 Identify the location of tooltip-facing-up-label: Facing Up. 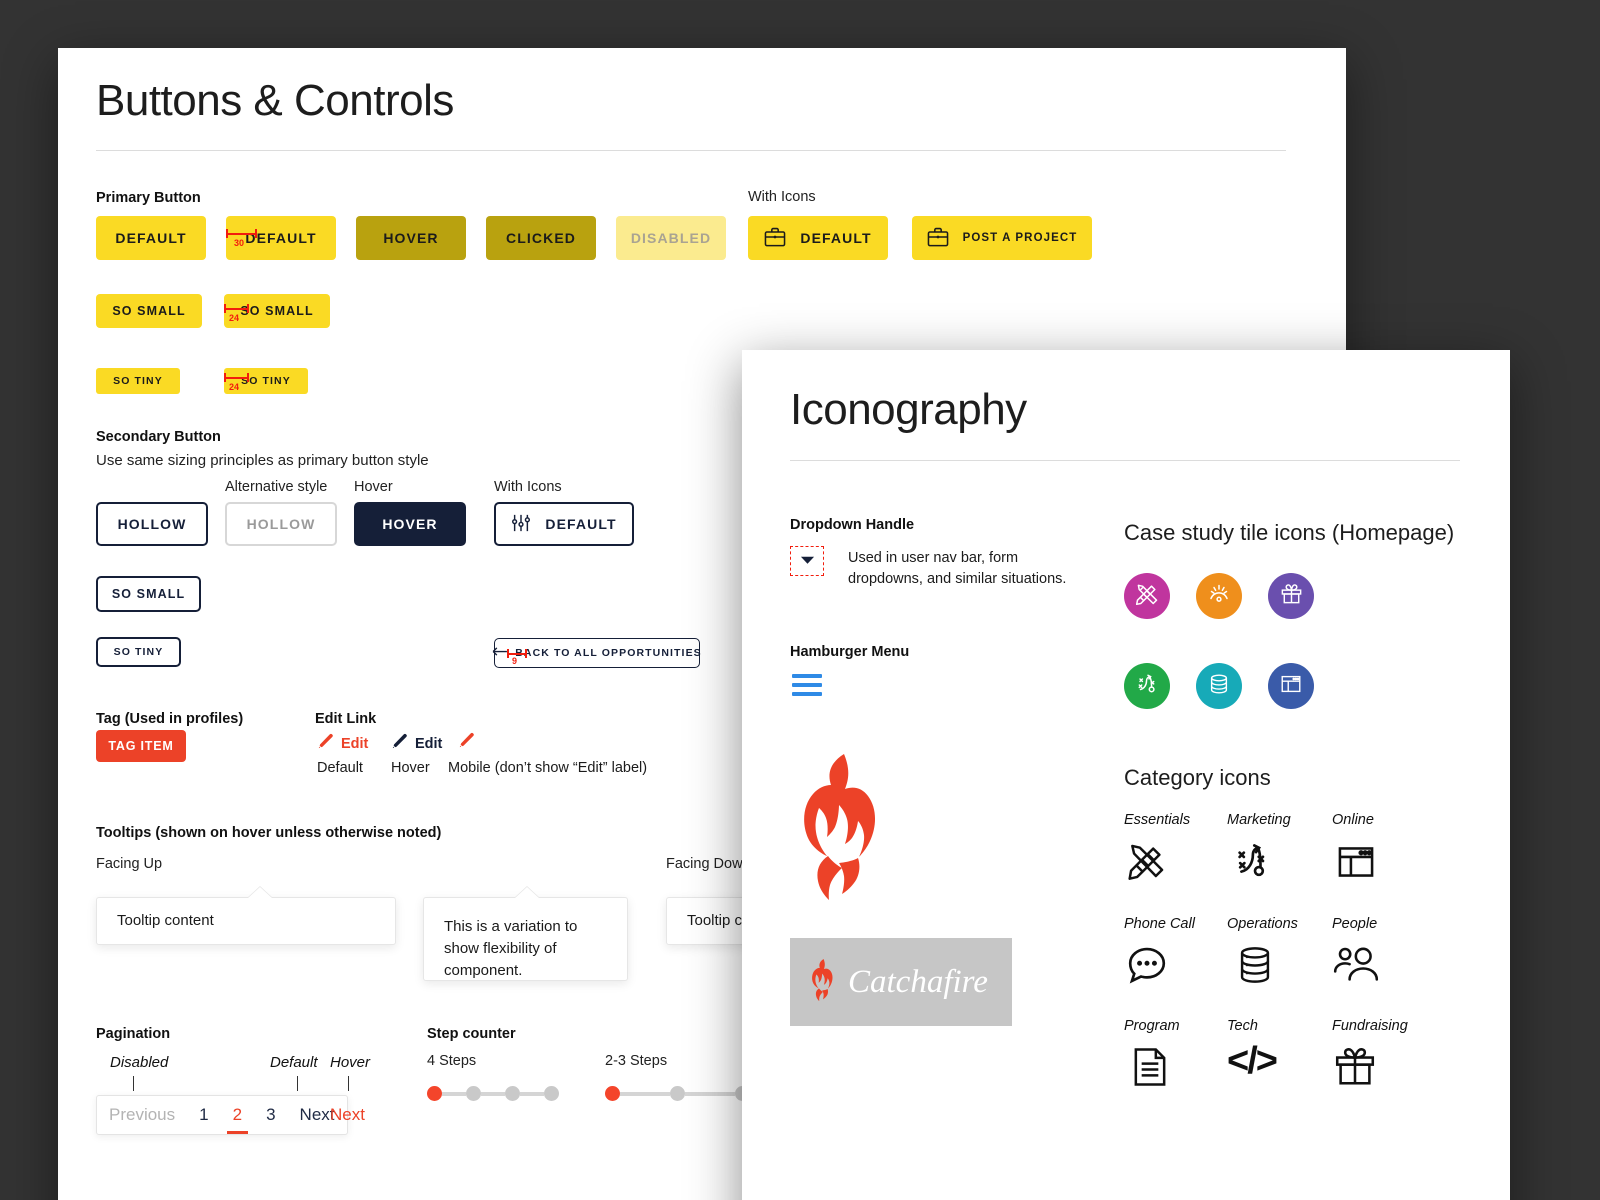
(129, 864).